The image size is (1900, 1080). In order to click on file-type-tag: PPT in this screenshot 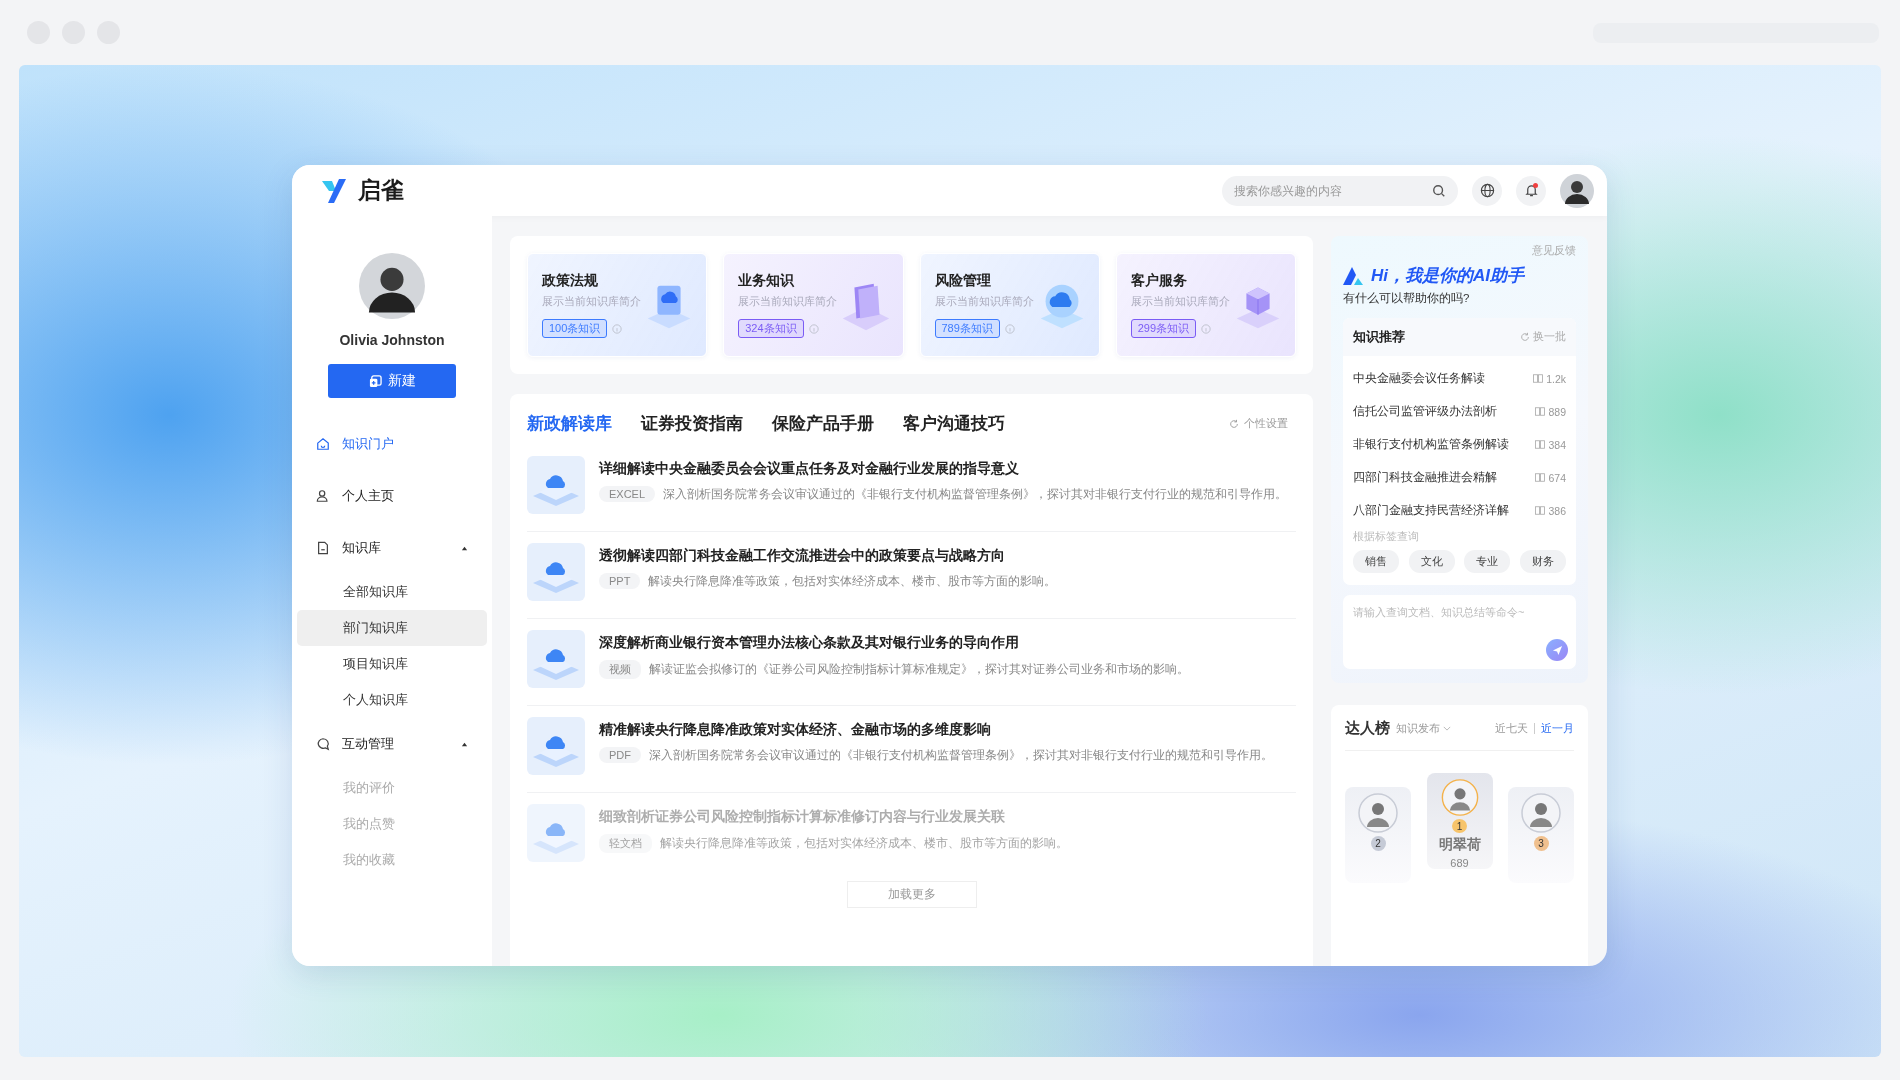, I will do `click(620, 581)`.